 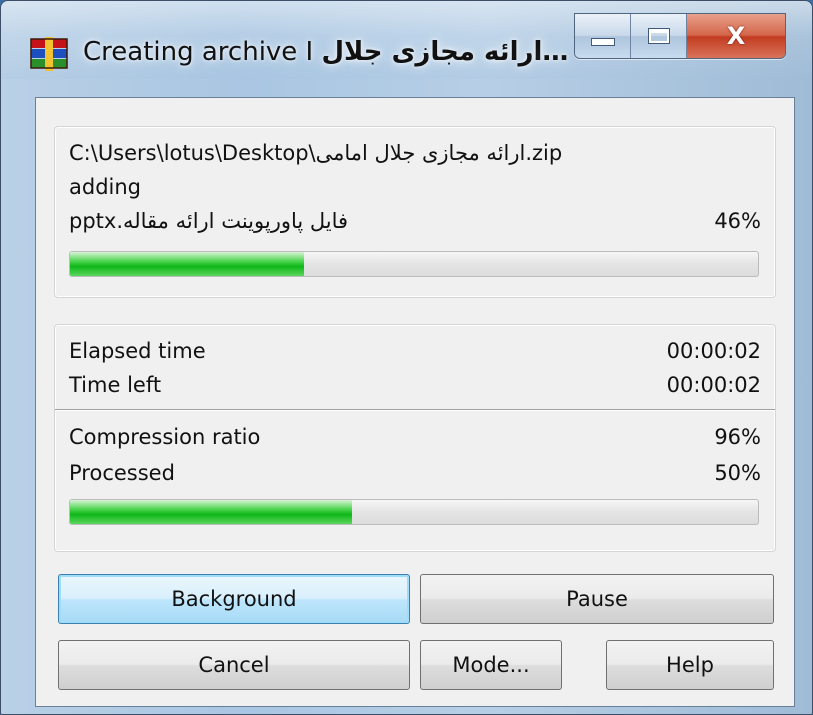 What do you see at coordinates (187, 264) in the screenshot?
I see `file-progress-fill` at bounding box center [187, 264].